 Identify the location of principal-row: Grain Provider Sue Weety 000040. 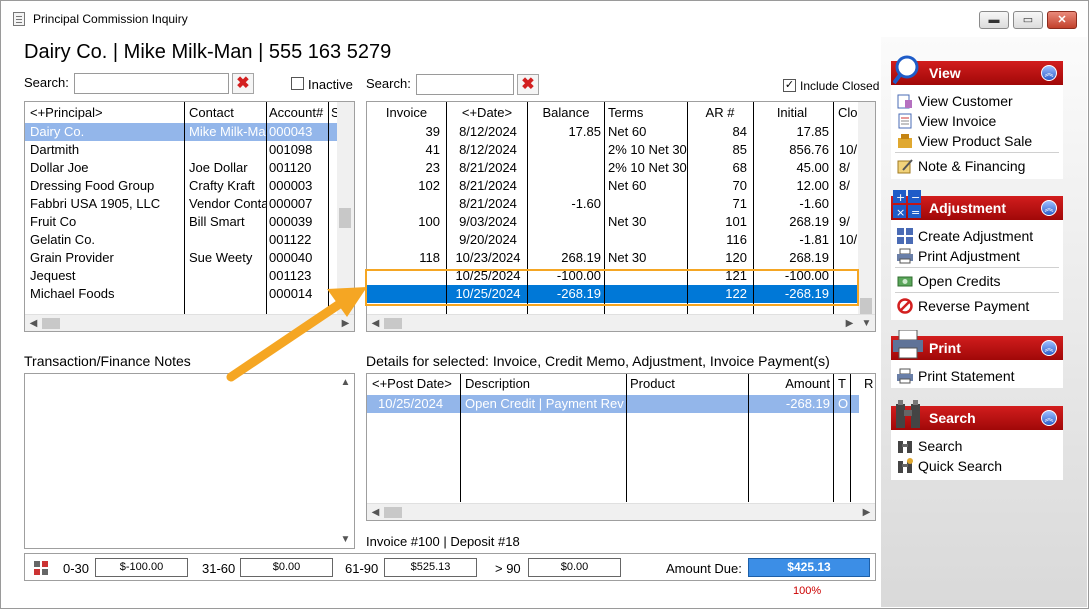
(181, 258).